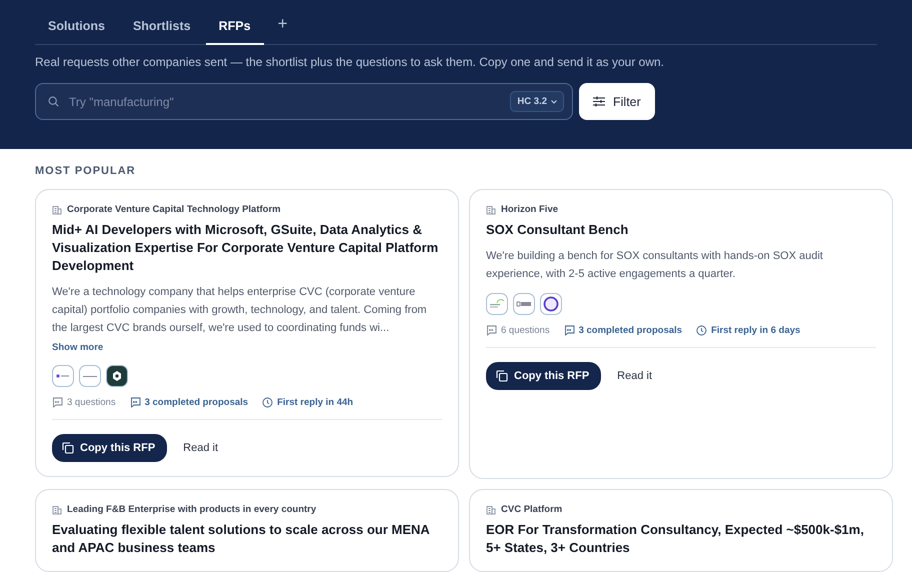  What do you see at coordinates (525, 330) in the screenshot?
I see `questions-count: 6 questions` at bounding box center [525, 330].